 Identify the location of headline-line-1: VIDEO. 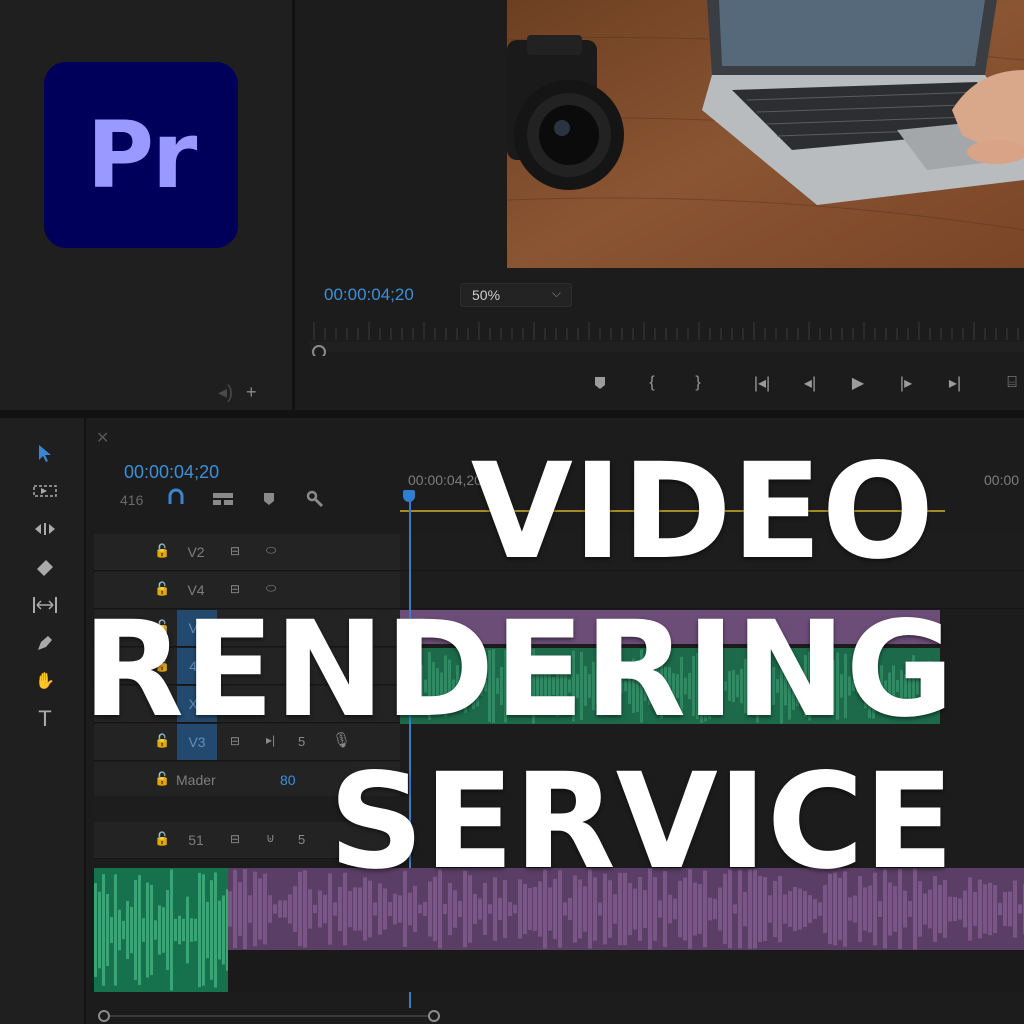
(702, 512).